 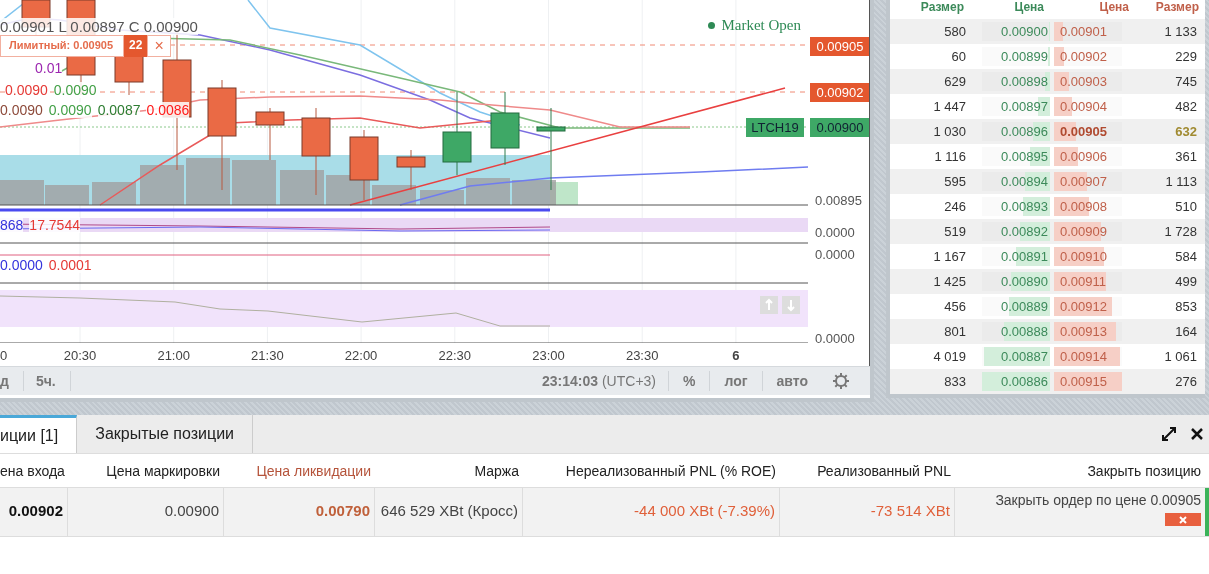 What do you see at coordinates (949, 281) in the screenshot?
I see `bid-size: 1 425` at bounding box center [949, 281].